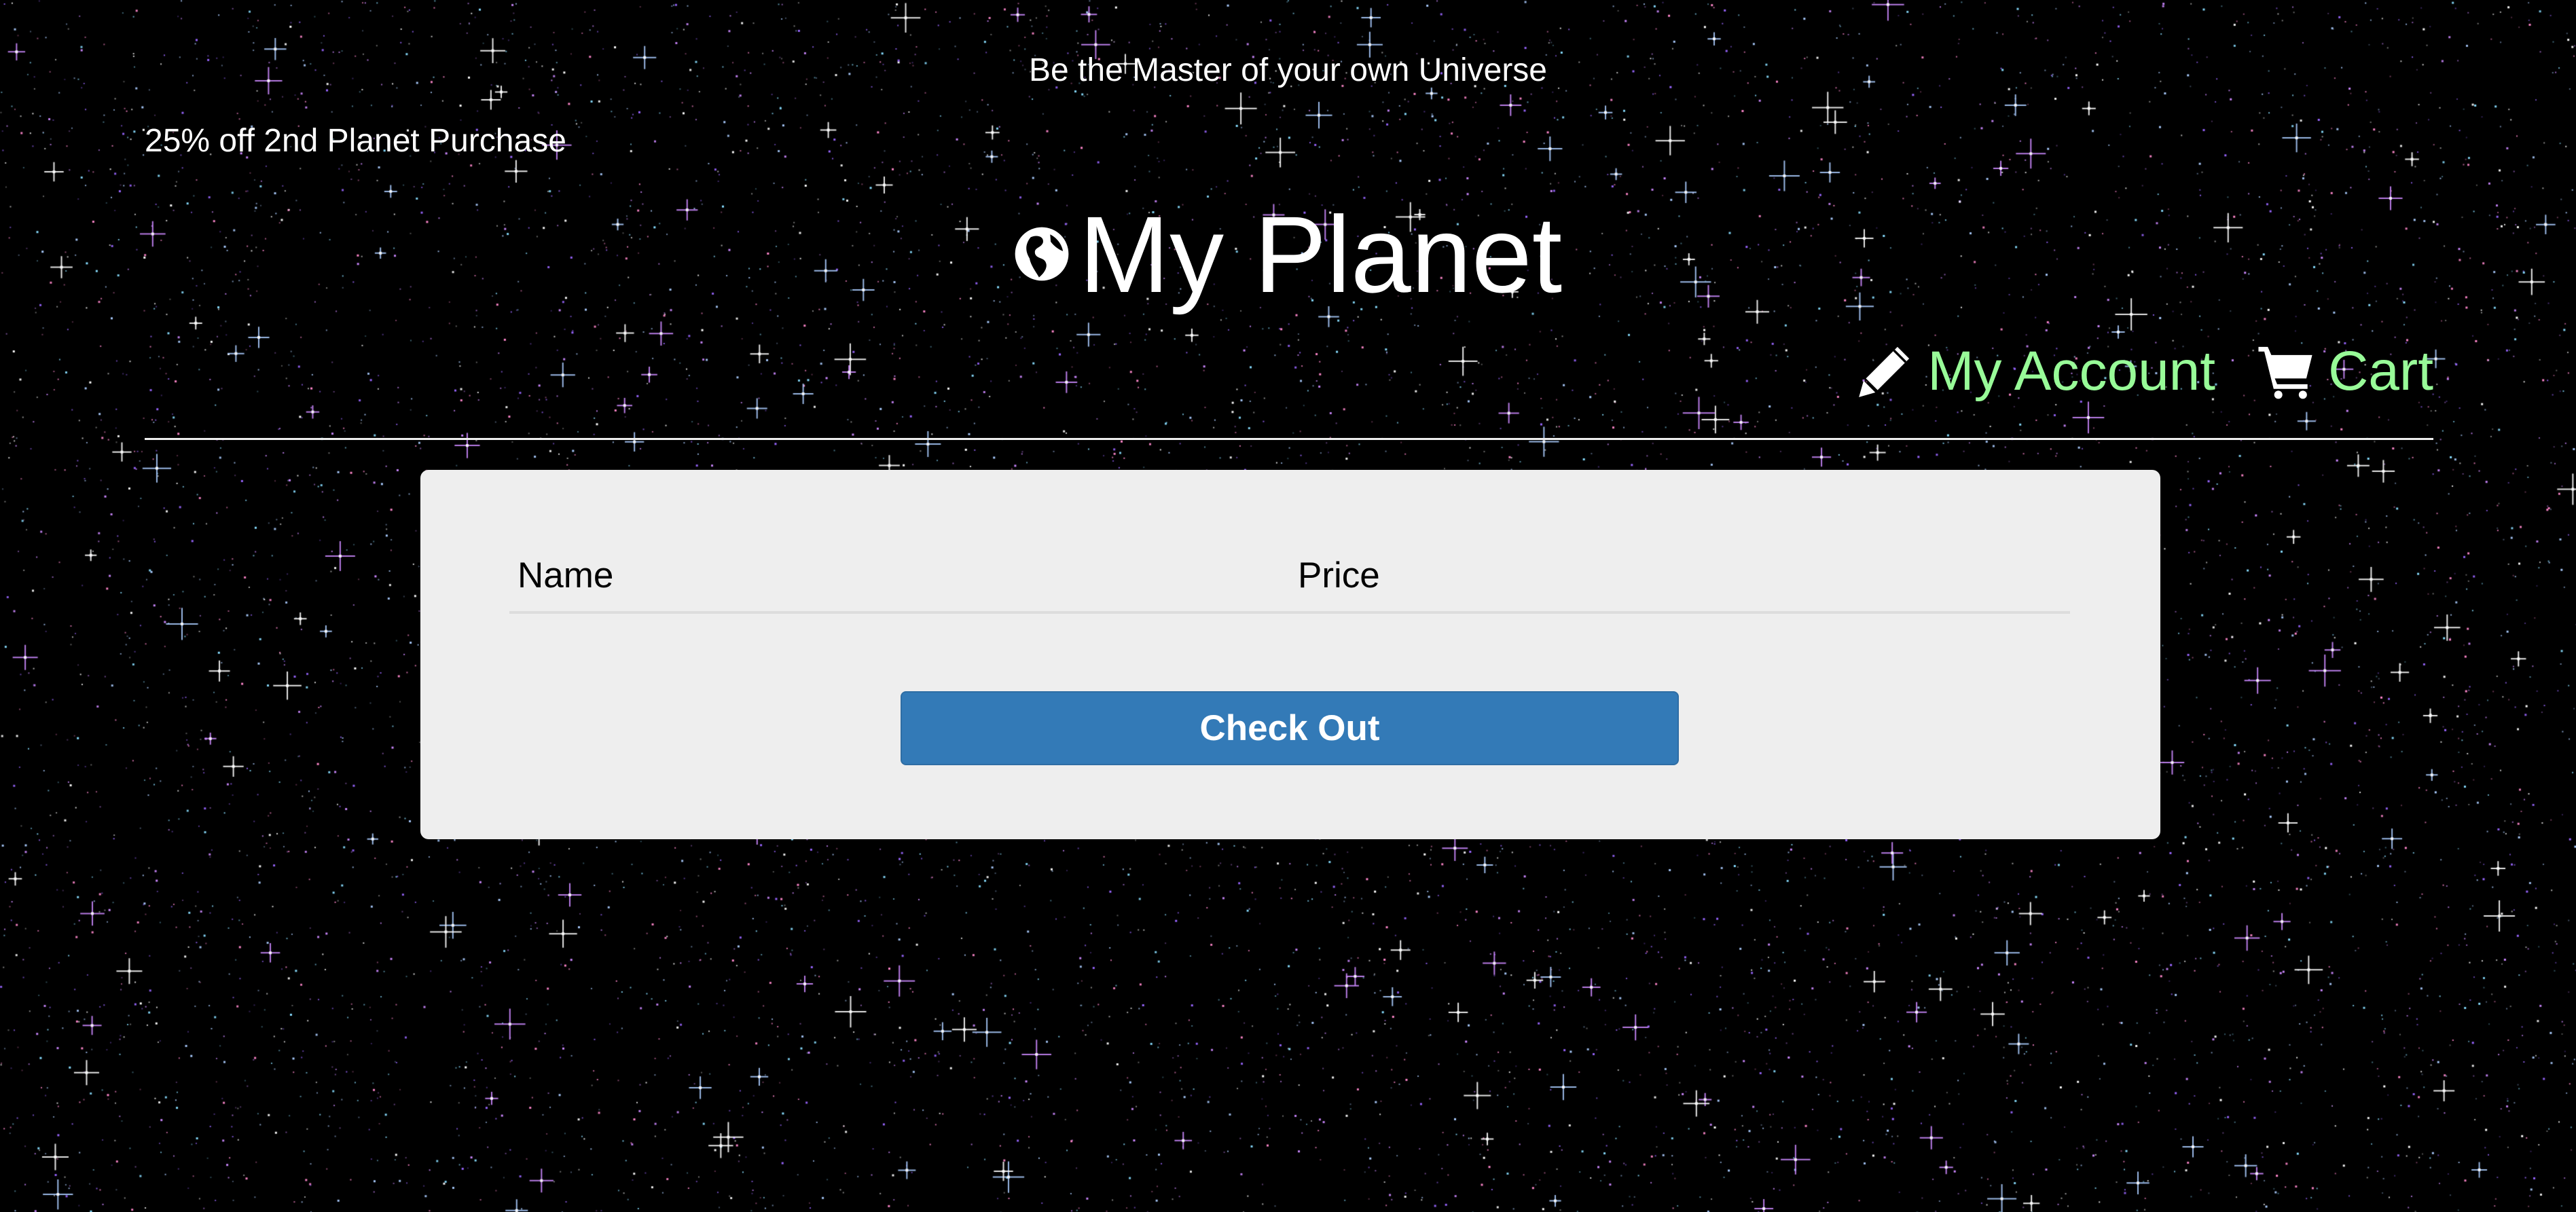  What do you see at coordinates (2071, 371) in the screenshot?
I see `my-account-label: My Account` at bounding box center [2071, 371].